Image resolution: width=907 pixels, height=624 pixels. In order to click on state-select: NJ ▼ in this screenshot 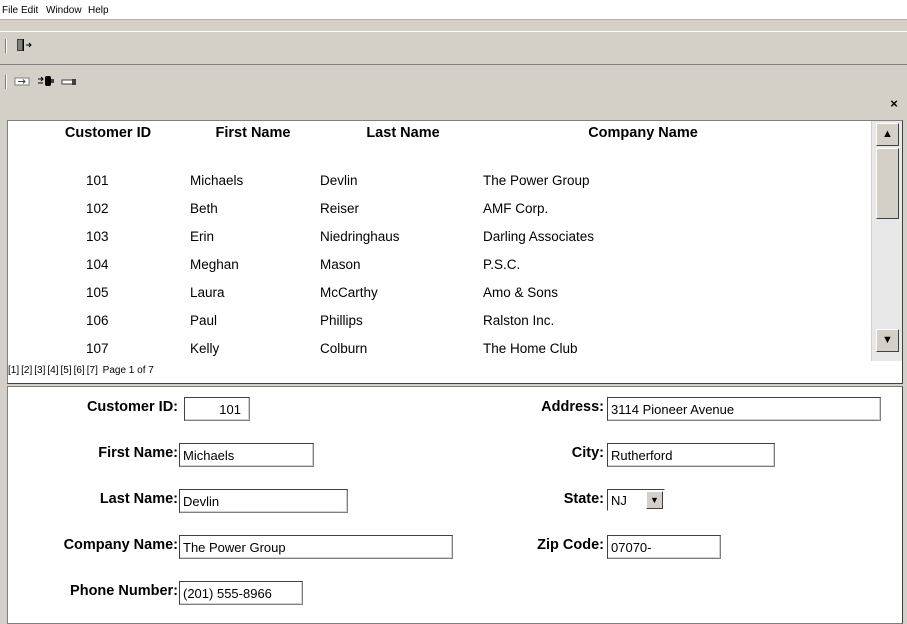, I will do `click(636, 500)`.